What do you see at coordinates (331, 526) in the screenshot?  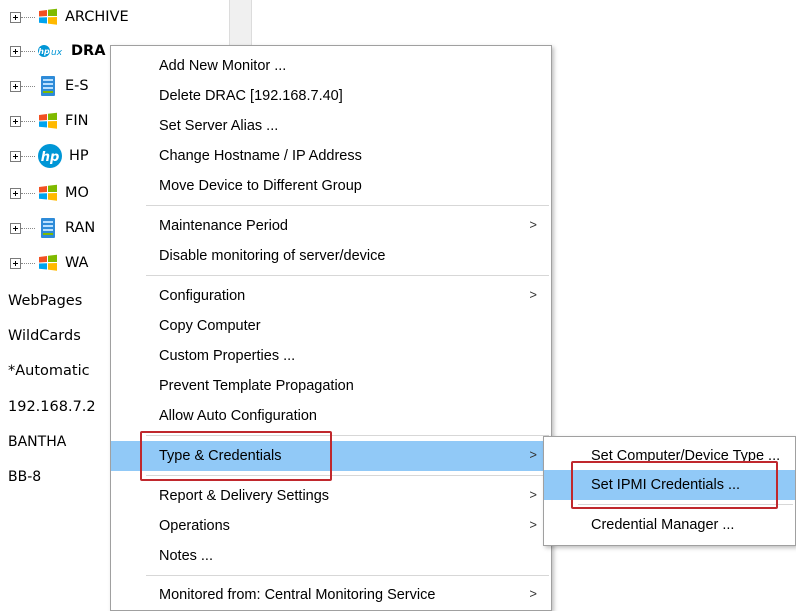 I see `menu-item-operations: Operations >` at bounding box center [331, 526].